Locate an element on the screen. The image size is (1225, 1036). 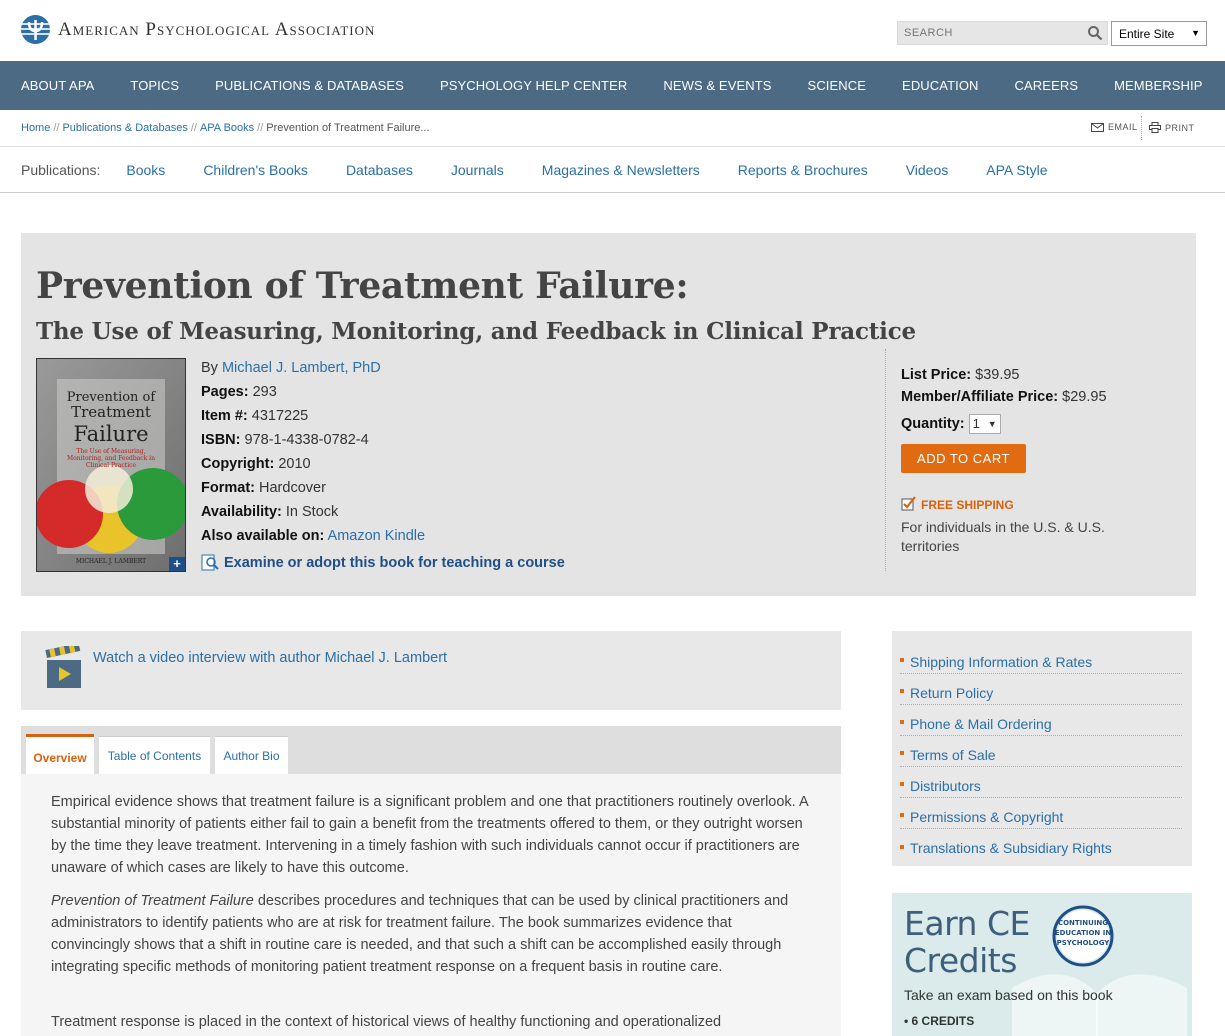
quantity-value: 1 is located at coordinates (976, 424).